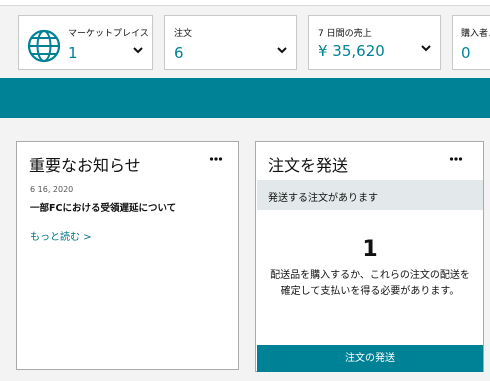 This screenshot has width=490, height=381. What do you see at coordinates (471, 42) in the screenshot?
I see `buyer-messages-card: 購入者メ 0` at bounding box center [471, 42].